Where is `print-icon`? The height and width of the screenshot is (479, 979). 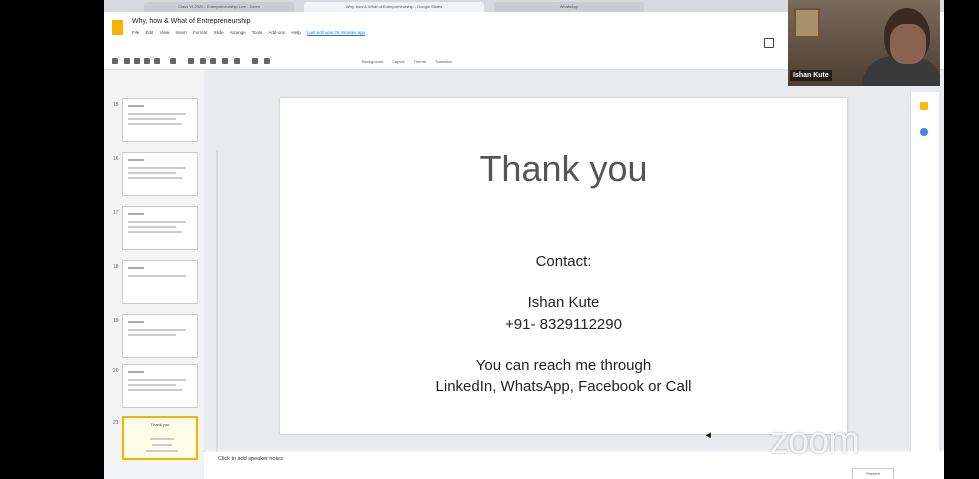 print-icon is located at coordinates (147, 61).